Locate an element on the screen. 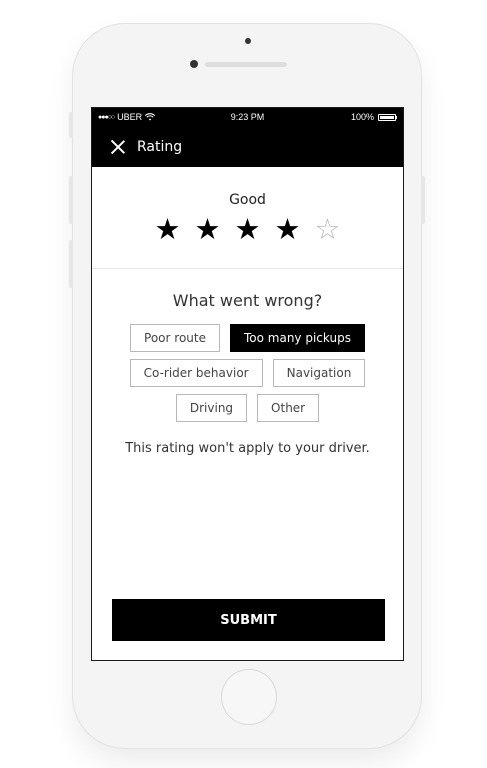  rating-section: Good ★ ★ ★ ★ ☆ is located at coordinates (247, 218).